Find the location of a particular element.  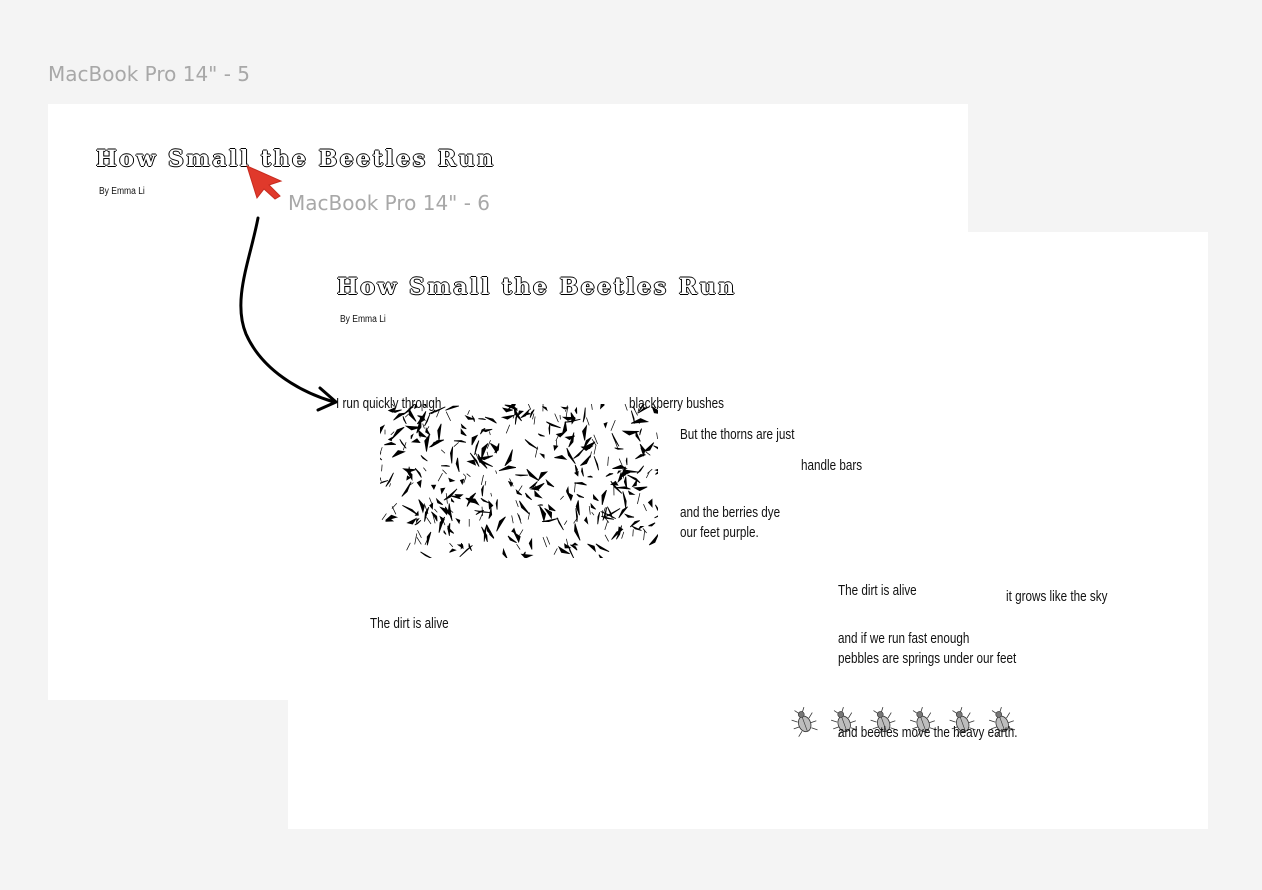

poem-line-sky: it grows like the sky is located at coordinates (1057, 596).